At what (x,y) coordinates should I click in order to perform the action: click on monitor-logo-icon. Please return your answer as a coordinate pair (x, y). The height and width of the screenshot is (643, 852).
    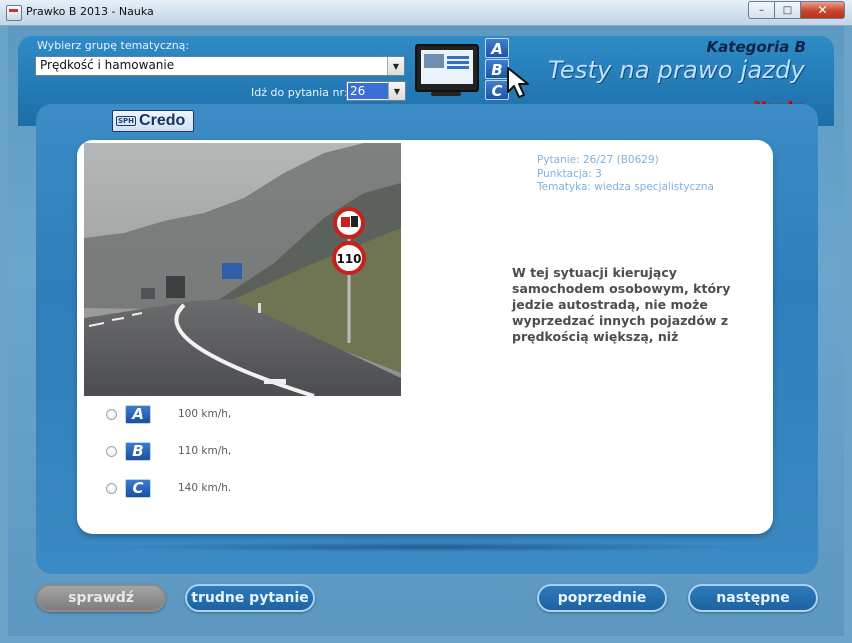
    Looking at the image, I should click on (448, 70).